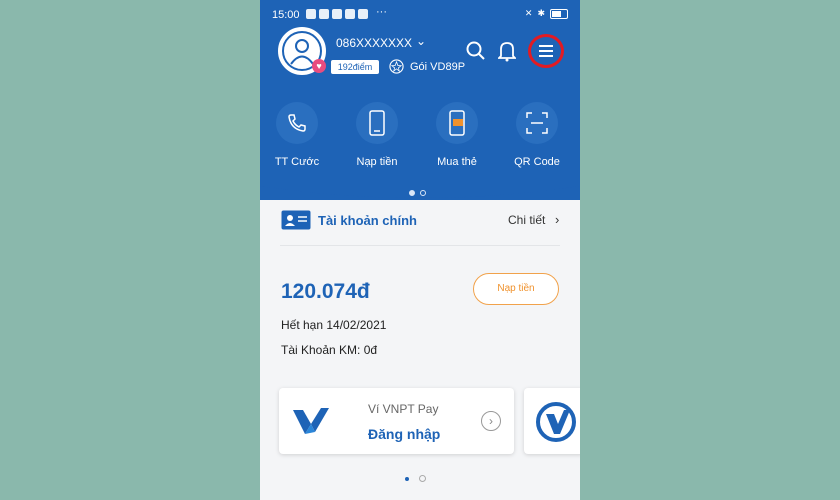 This screenshot has width=840, height=500. I want to click on account-detail-link: Chi tiết, so click(526, 220).